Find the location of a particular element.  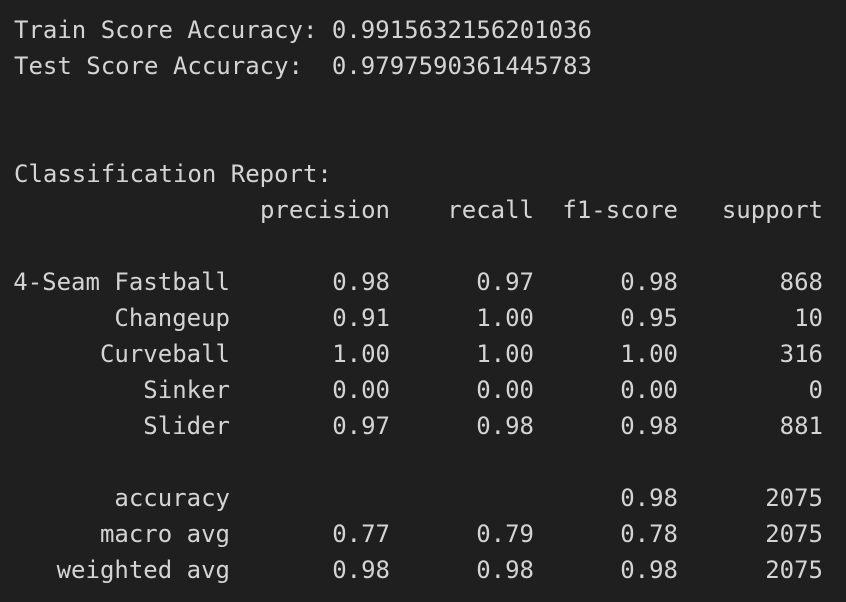

row-label: macro avg is located at coordinates (164, 534).